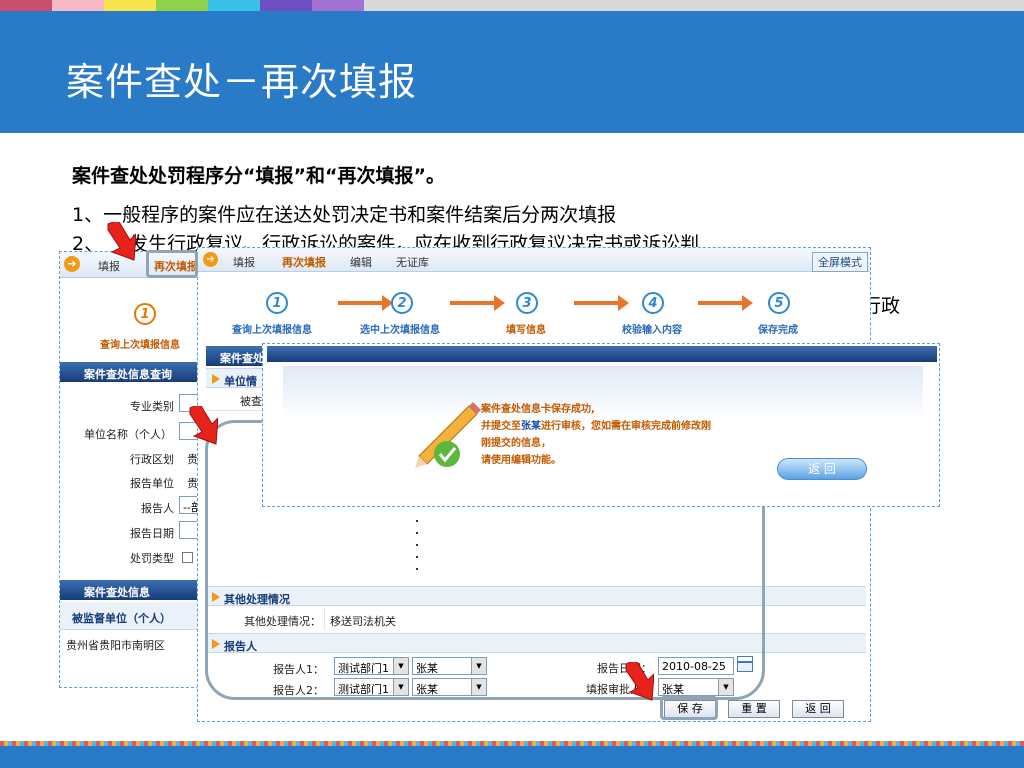 The width and height of the screenshot is (1024, 768). Describe the element at coordinates (534, 260) in the screenshot. I see `front-nav: ➜ 填报 再次填报 编辑 无证库 全屏模式` at that location.